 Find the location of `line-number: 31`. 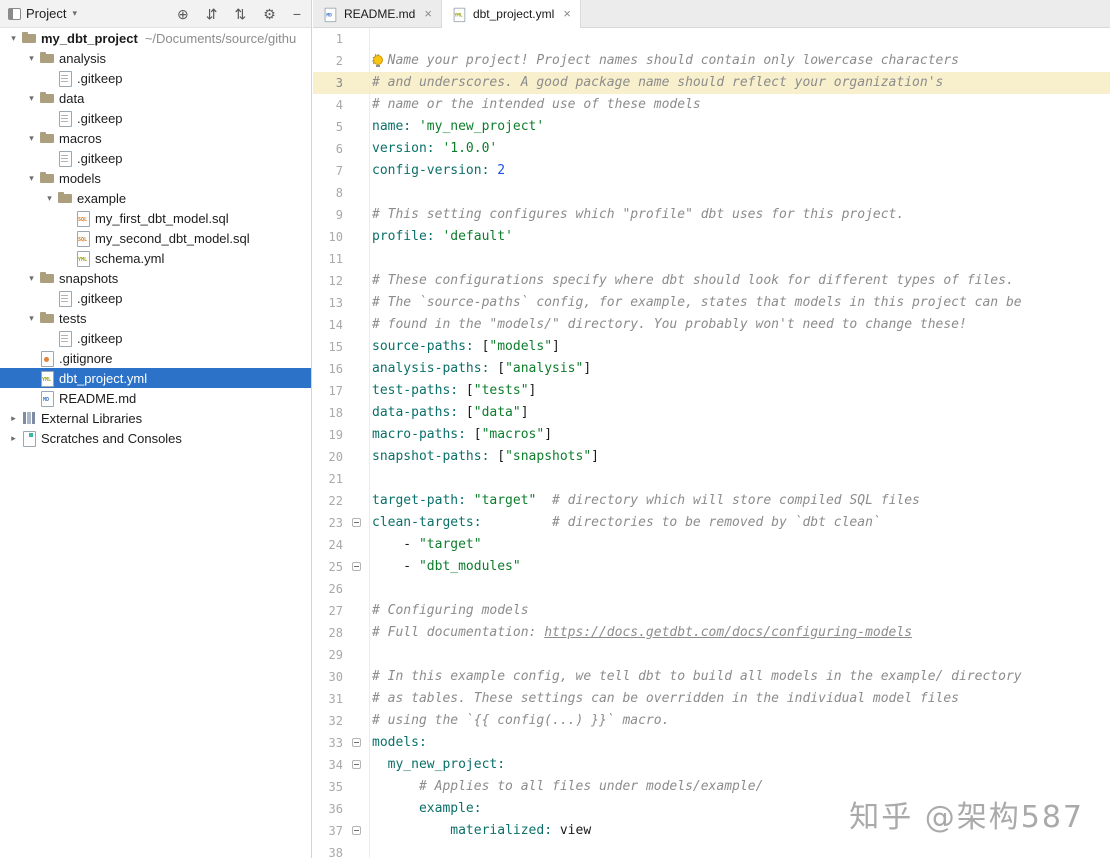

line-number: 31 is located at coordinates (335, 699).